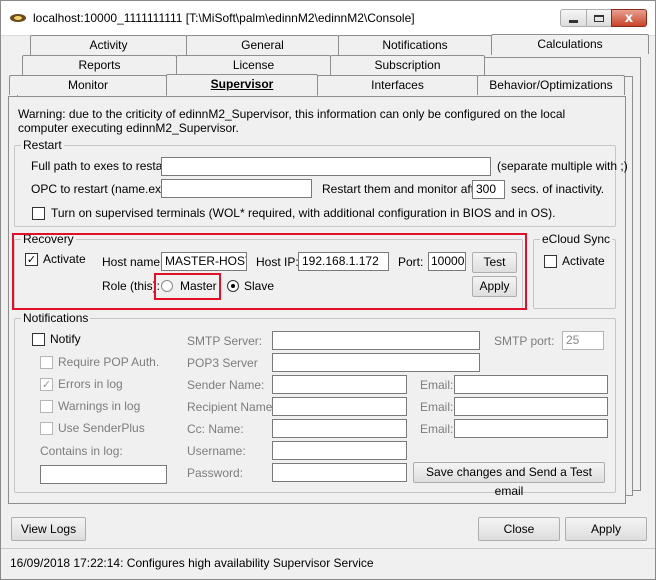  What do you see at coordinates (606, 529) in the screenshot?
I see `apply-button: Apply` at bounding box center [606, 529].